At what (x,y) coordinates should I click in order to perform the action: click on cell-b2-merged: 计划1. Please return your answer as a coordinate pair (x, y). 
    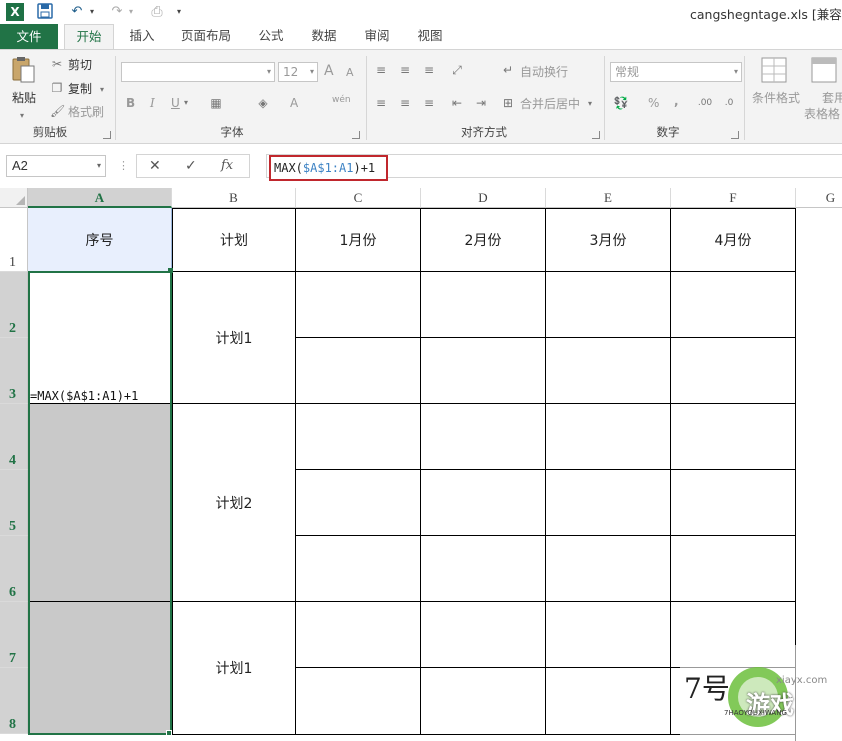
    Looking at the image, I should click on (234, 338).